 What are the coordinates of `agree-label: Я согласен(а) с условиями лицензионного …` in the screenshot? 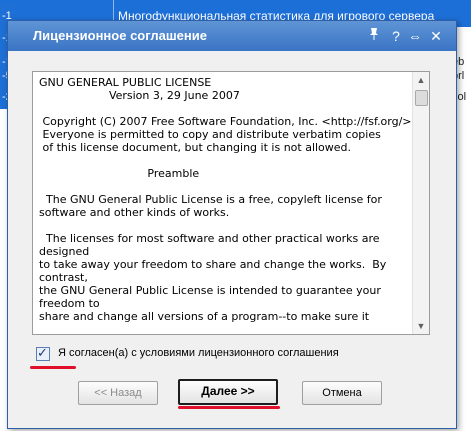 It's located at (198, 353).